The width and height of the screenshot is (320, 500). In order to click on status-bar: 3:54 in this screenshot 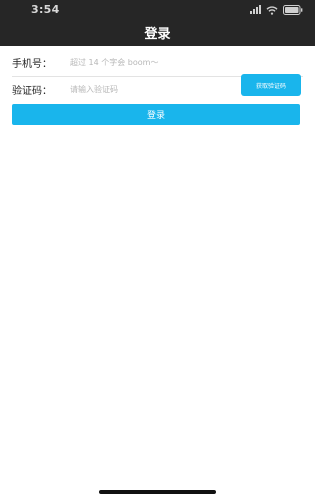, I will do `click(157, 10)`.